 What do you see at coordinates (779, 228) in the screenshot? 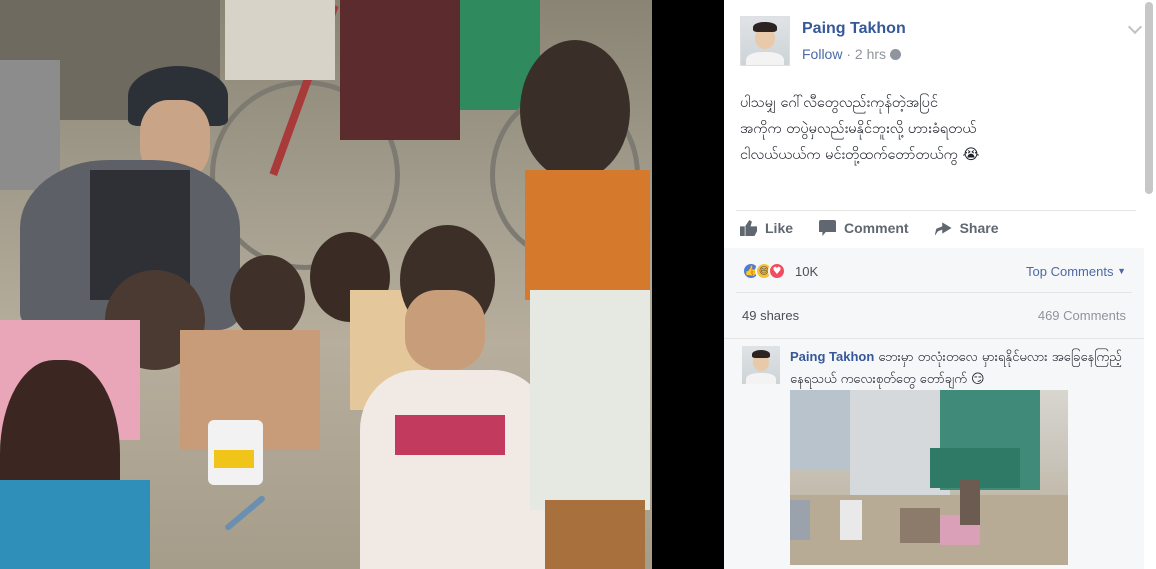
I see `like-label: Like` at bounding box center [779, 228].